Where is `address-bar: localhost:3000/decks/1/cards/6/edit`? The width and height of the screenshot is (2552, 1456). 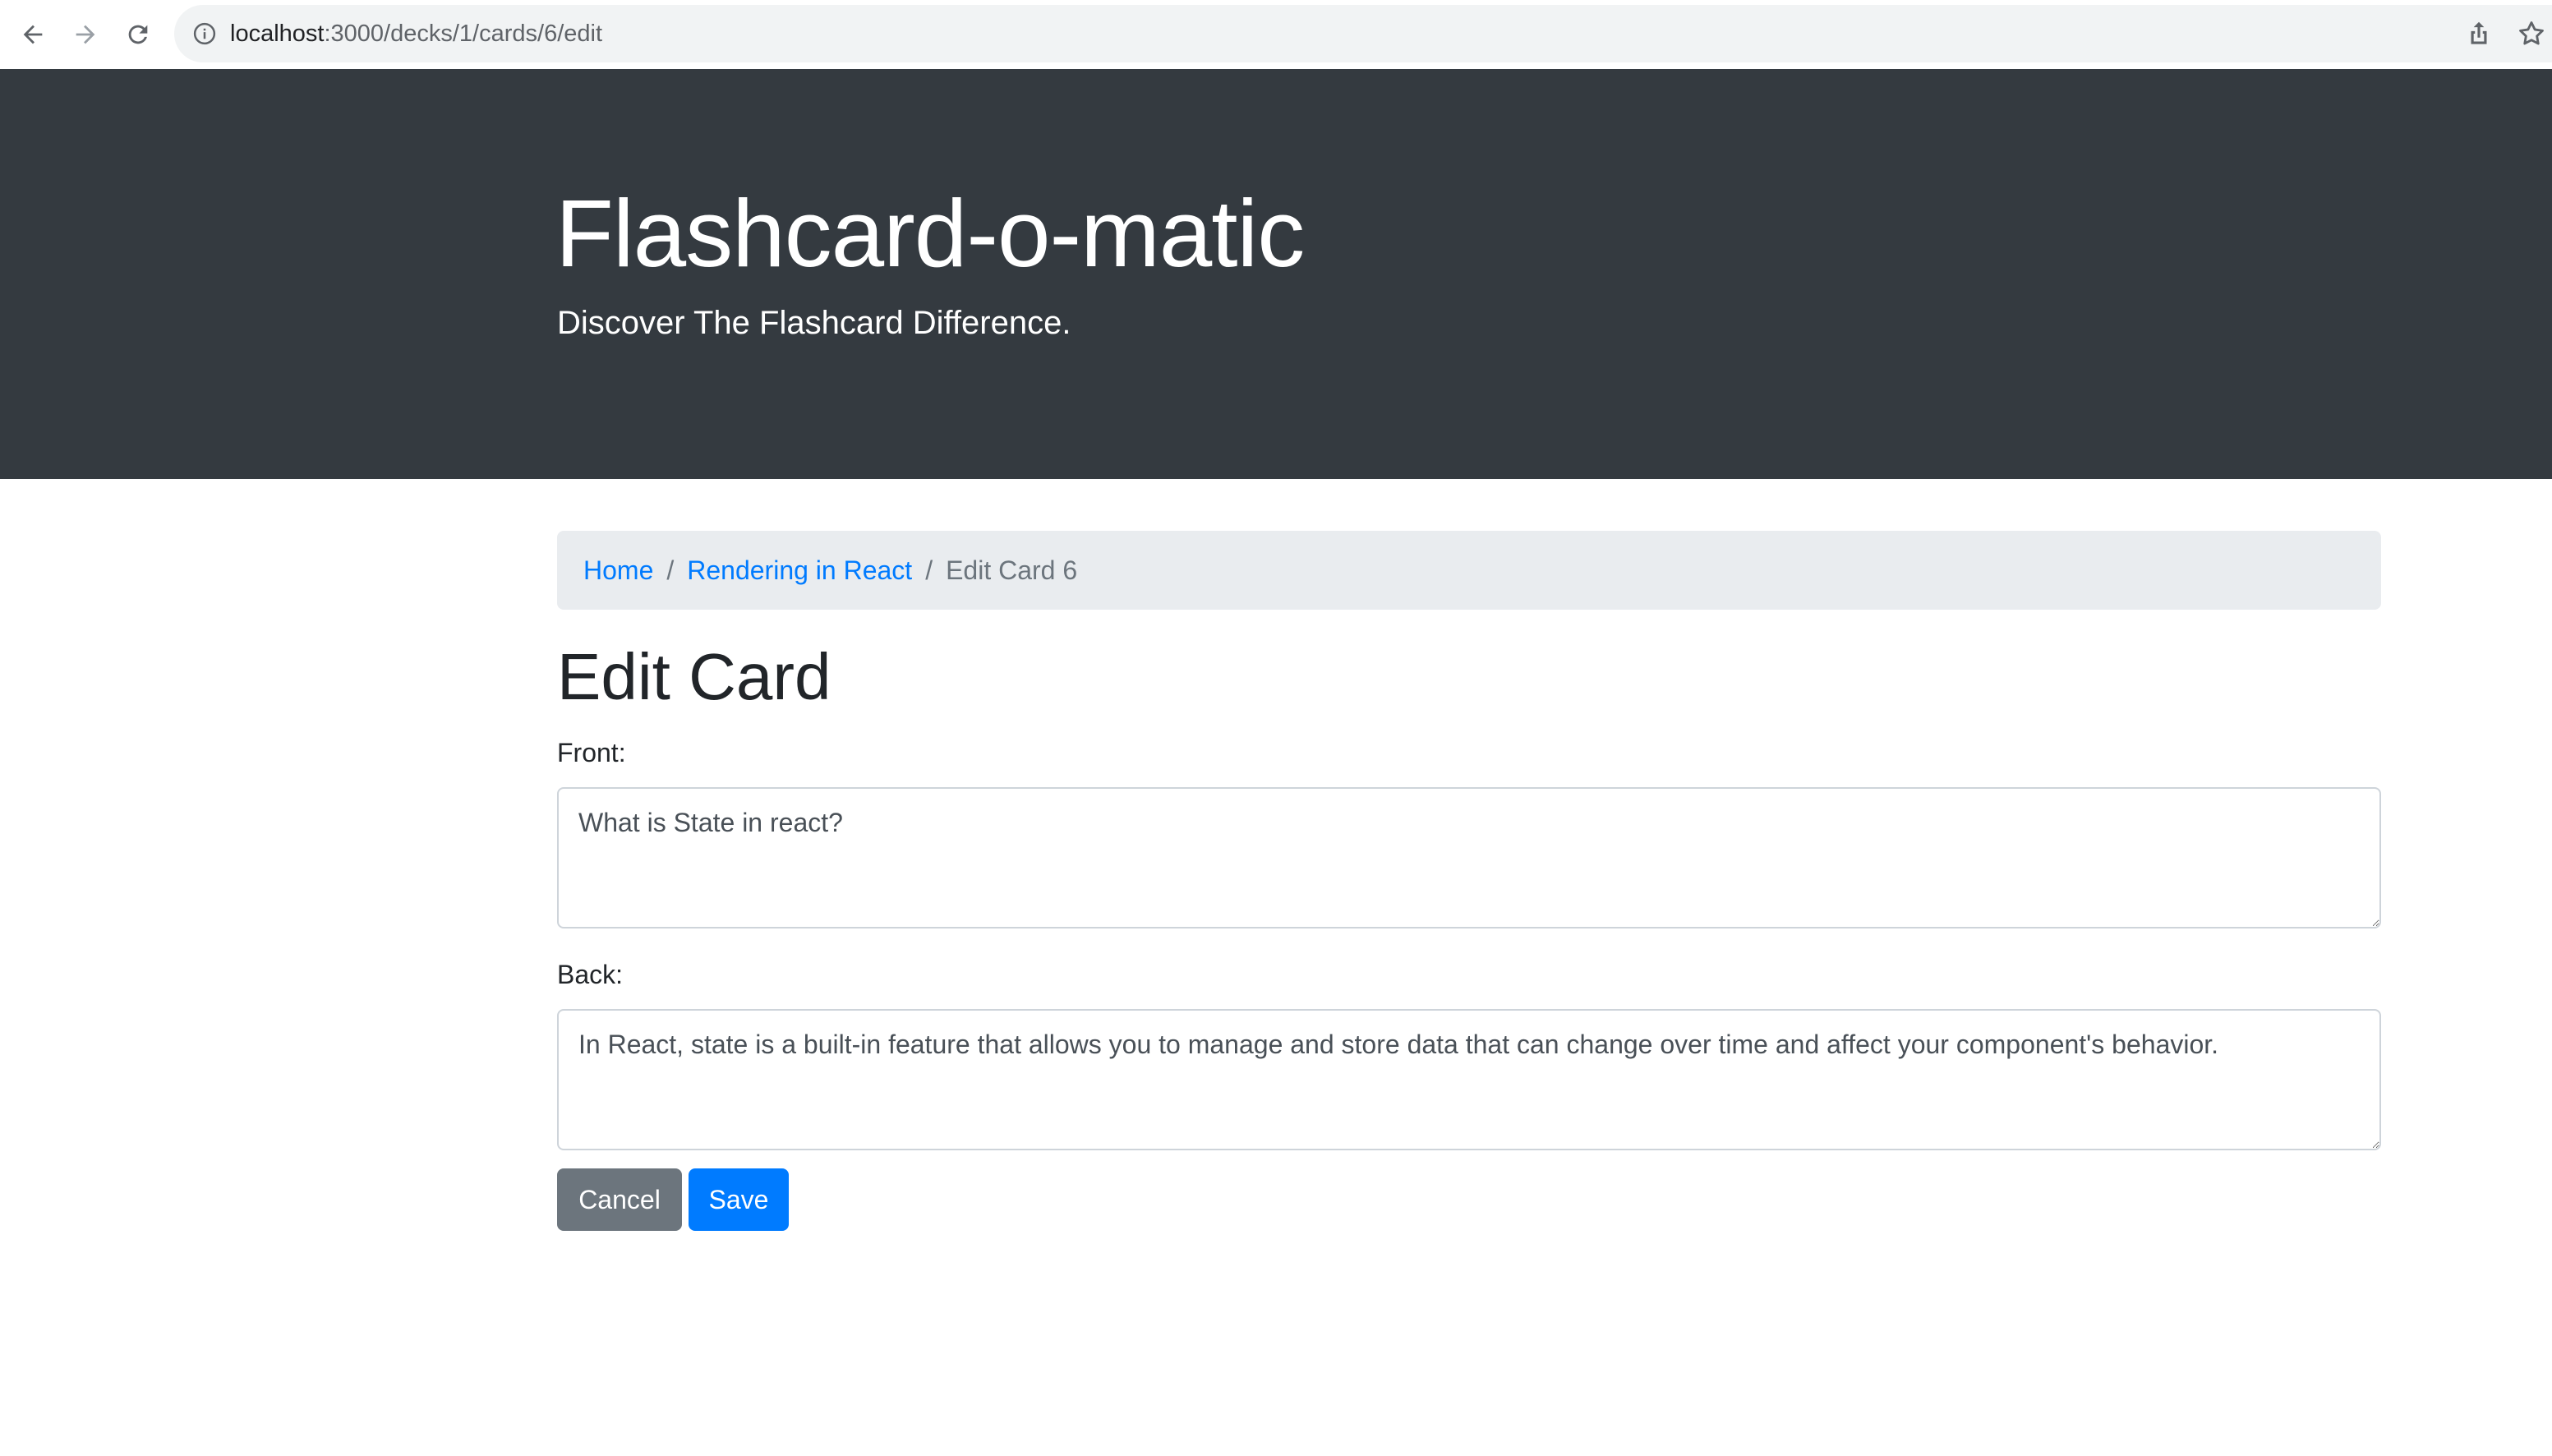 address-bar: localhost:3000/decks/1/cards/6/edit is located at coordinates (1363, 33).